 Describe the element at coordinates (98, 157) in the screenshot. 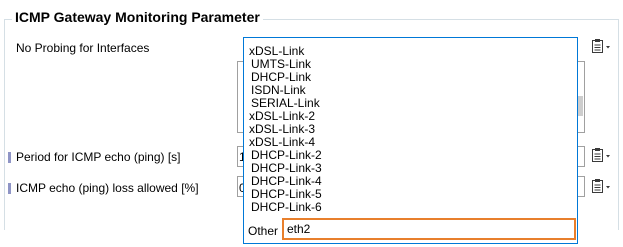

I see `period-label: Period for ICMP echo (ping) [s]` at that location.